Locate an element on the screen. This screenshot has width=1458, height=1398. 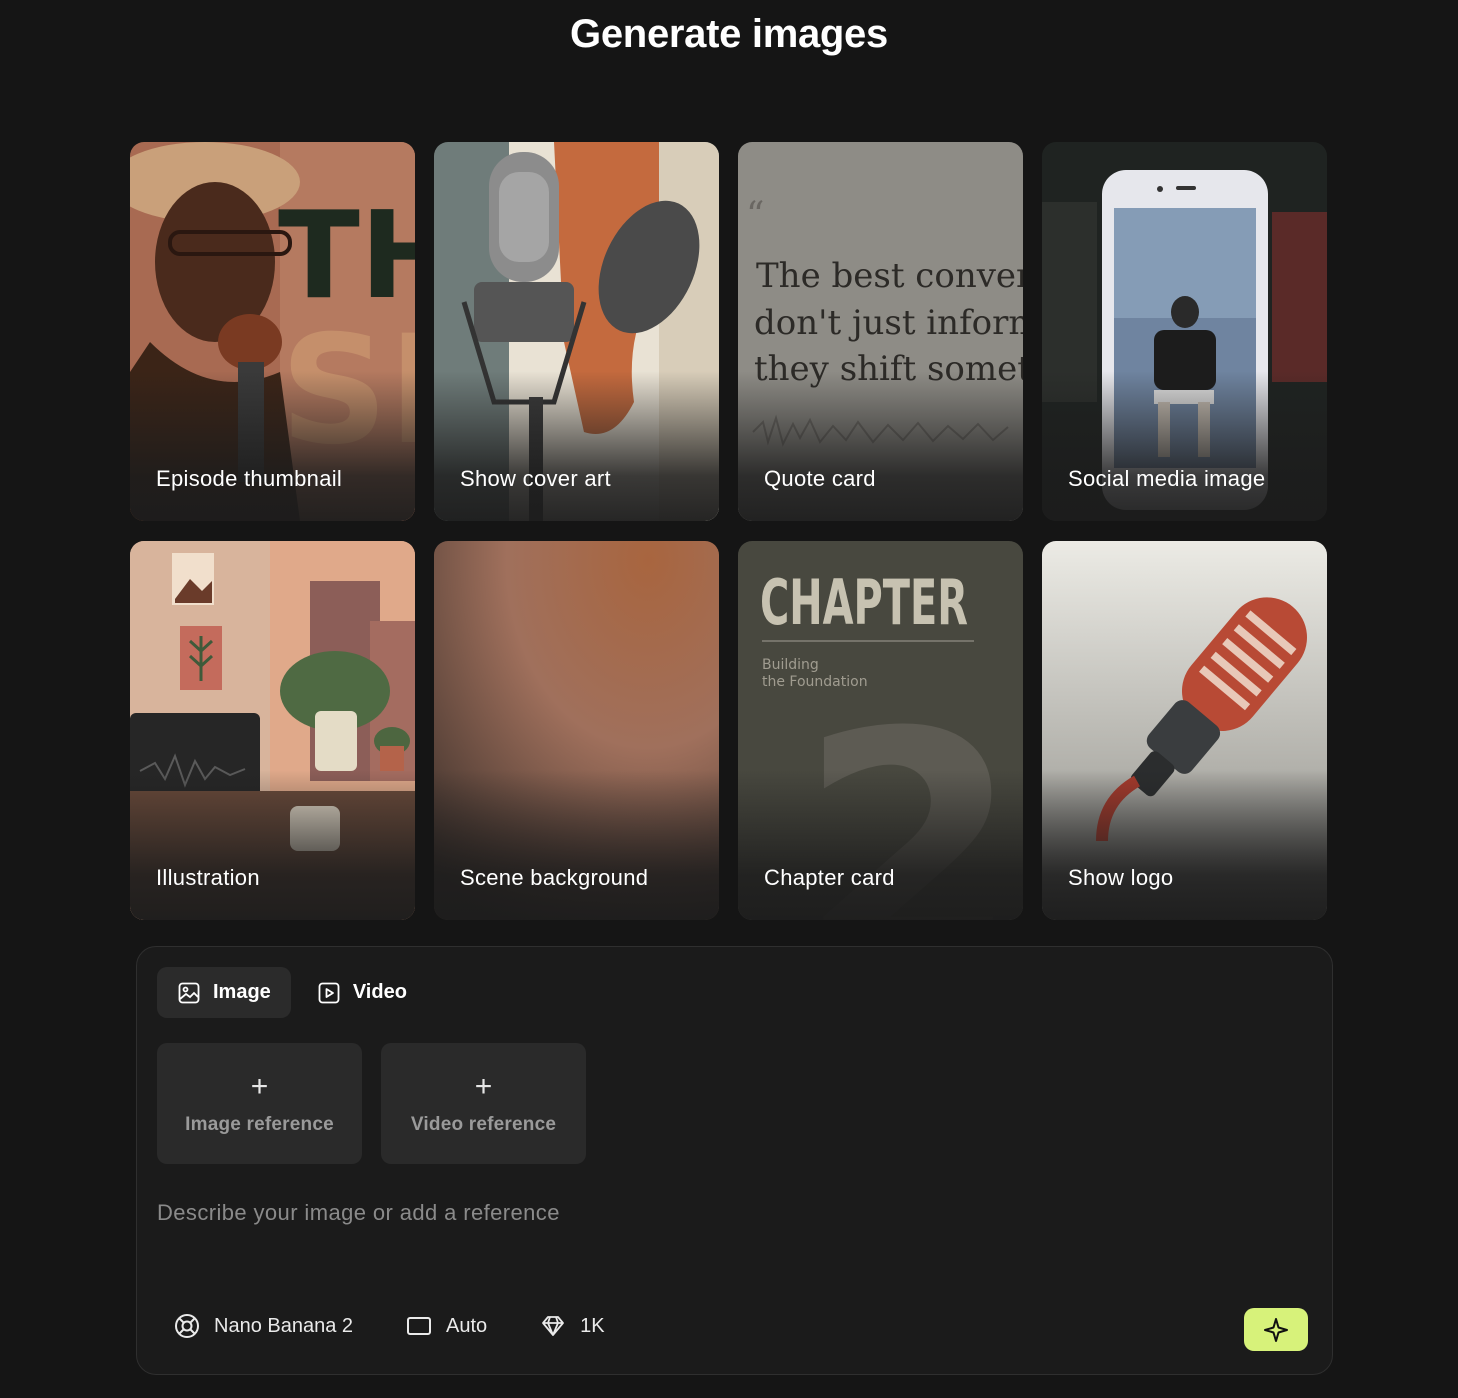
image-reference-label: Image reference is located at coordinates (259, 1124).